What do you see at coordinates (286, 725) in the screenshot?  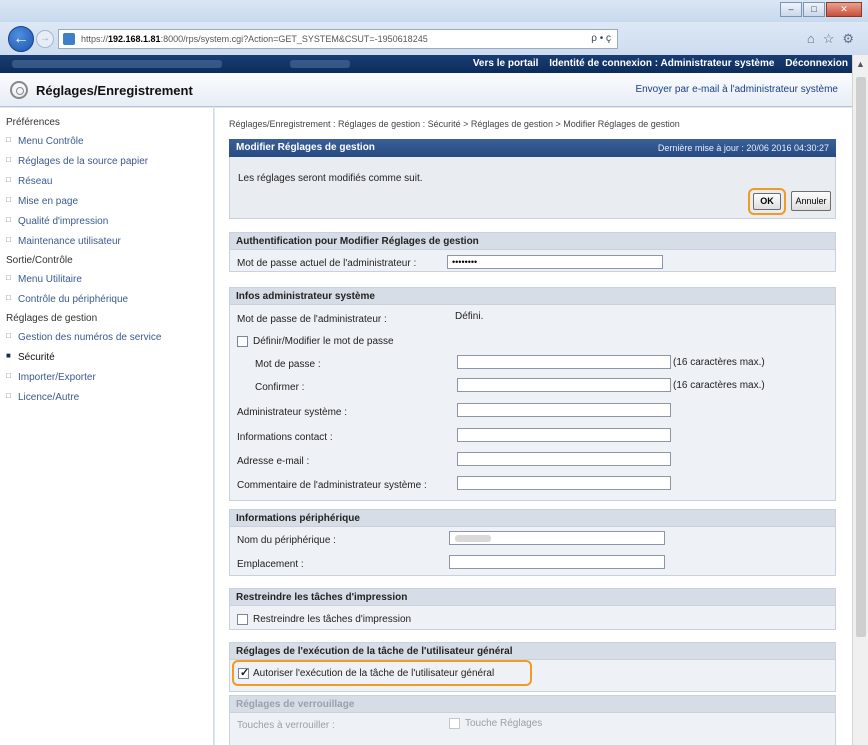 I see `lock-keys-label: Touches à verrouiller :` at bounding box center [286, 725].